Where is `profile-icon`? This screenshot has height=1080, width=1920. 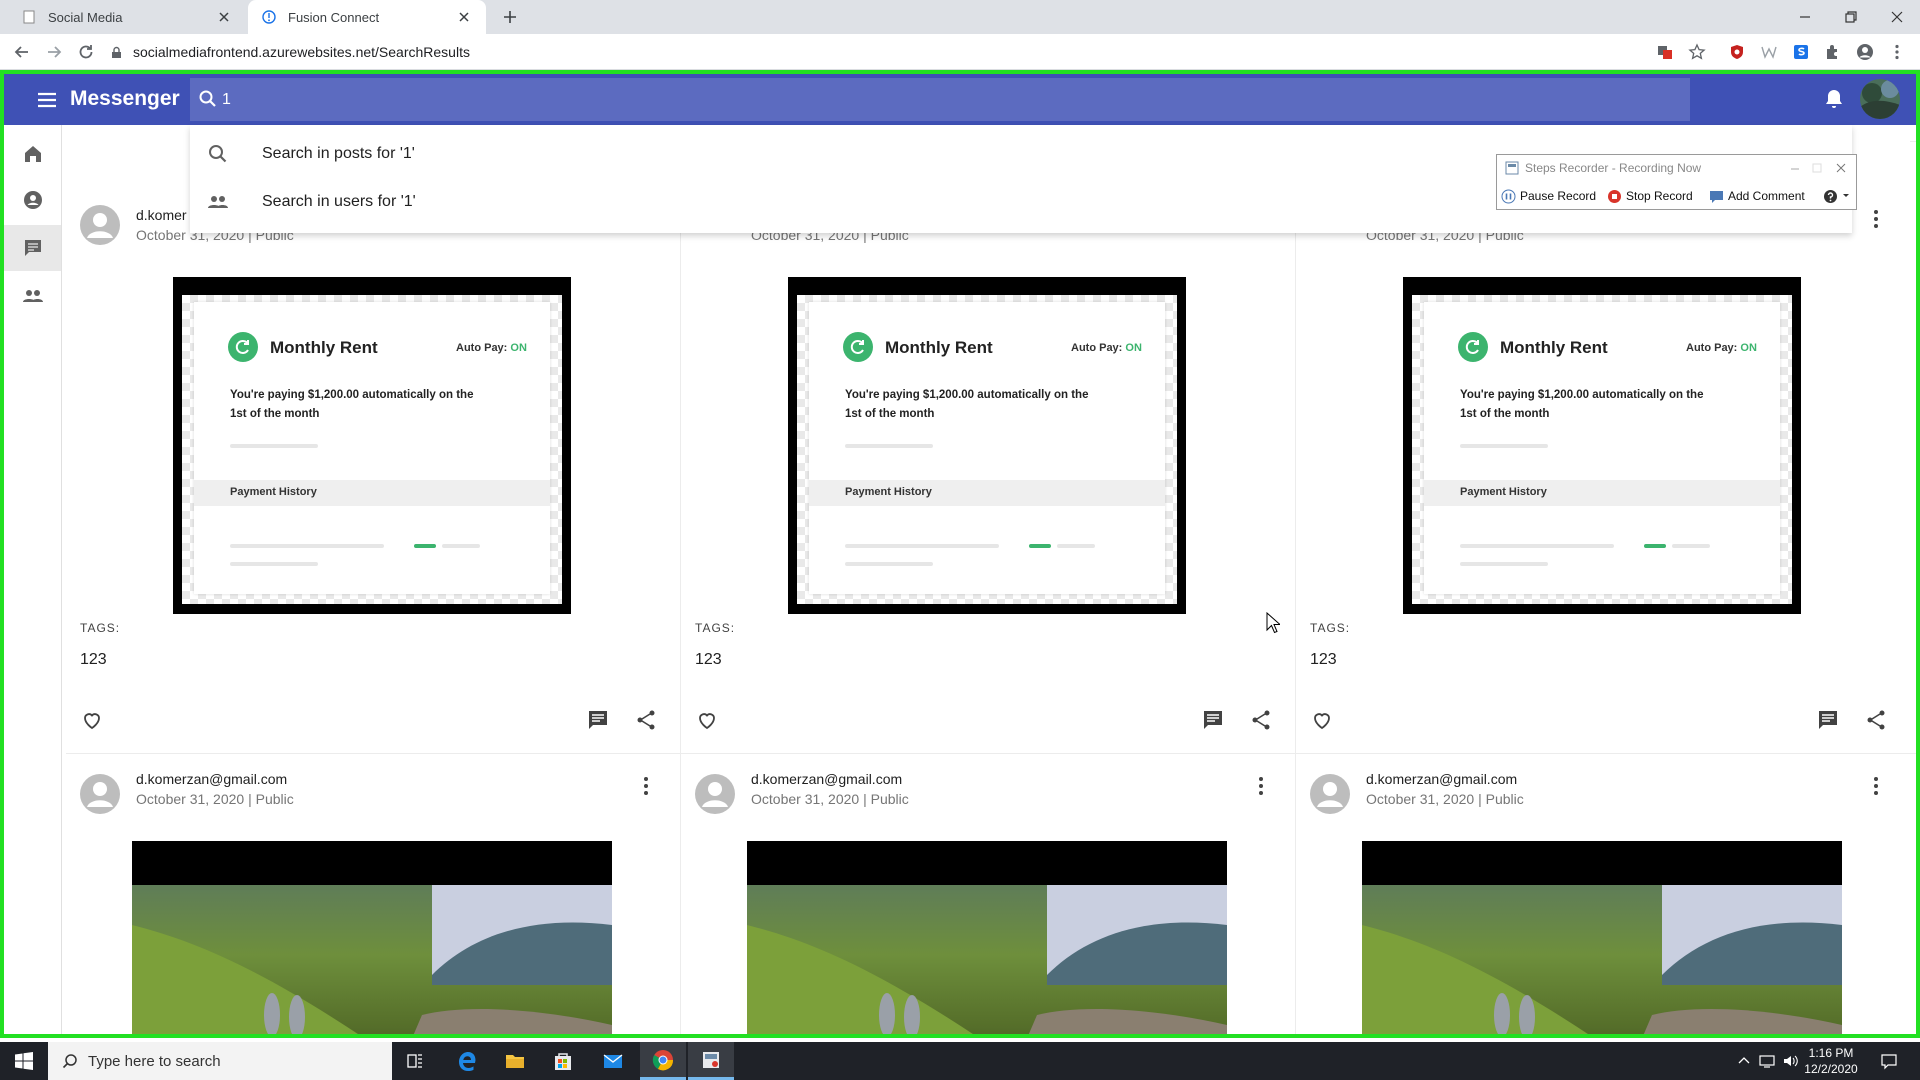
profile-icon is located at coordinates (1865, 52).